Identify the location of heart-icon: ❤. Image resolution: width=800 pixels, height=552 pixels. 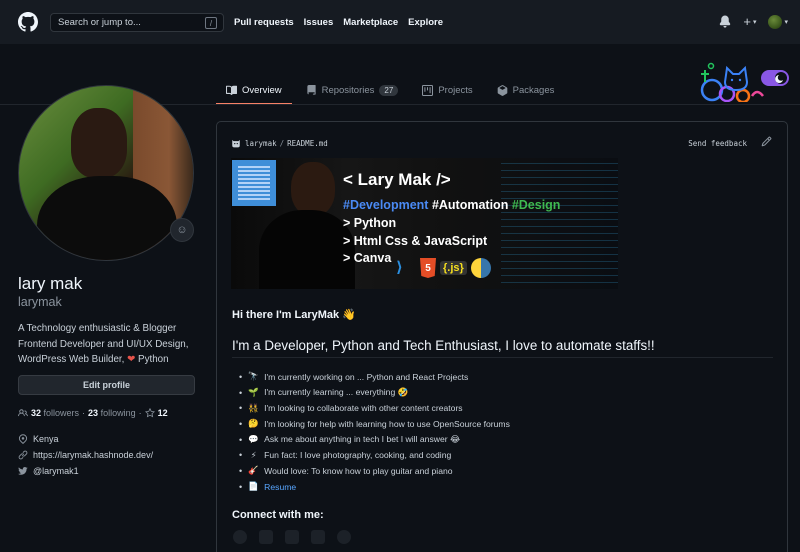
(131, 359).